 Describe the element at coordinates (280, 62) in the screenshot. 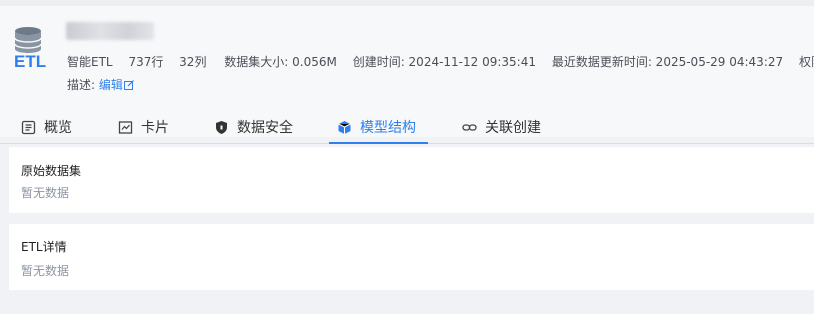

I see `meta-size: 数据集大小: 0.056M` at that location.